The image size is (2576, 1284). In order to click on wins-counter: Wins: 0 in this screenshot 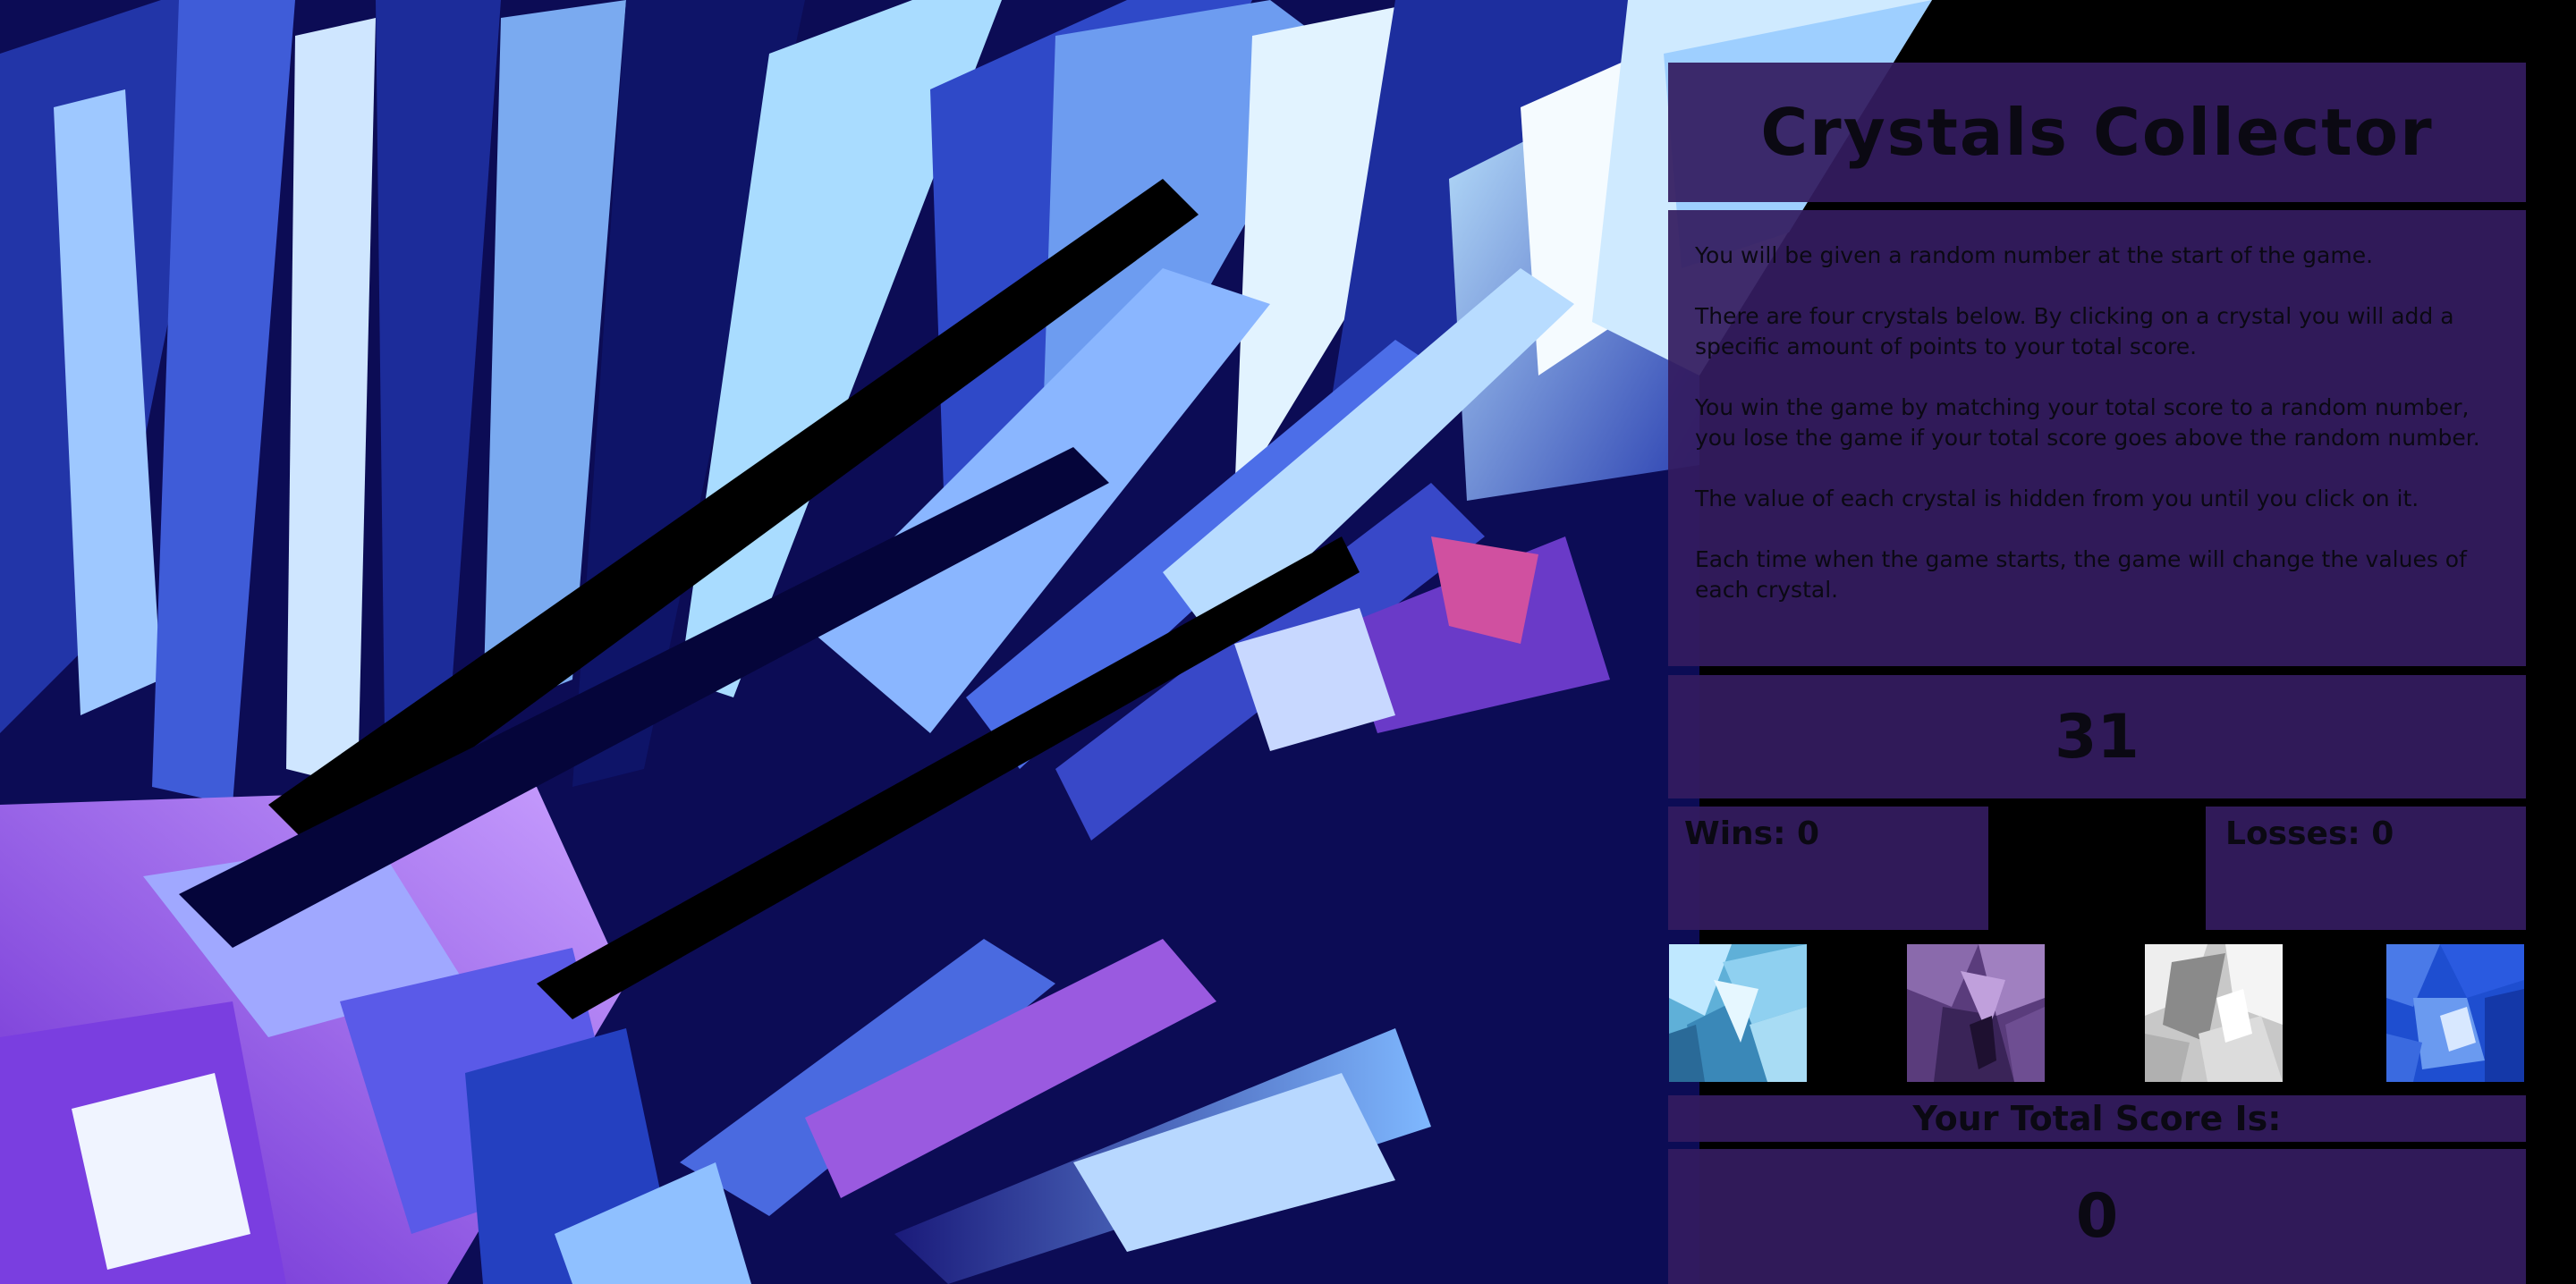, I will do `click(1752, 833)`.